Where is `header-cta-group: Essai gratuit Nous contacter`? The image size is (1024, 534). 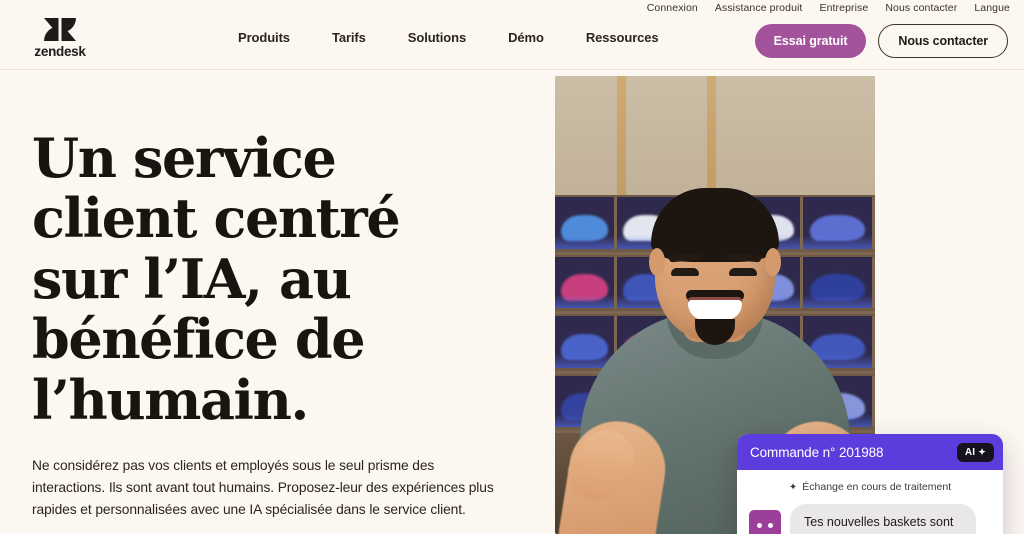
header-cta-group: Essai gratuit Nous contacter is located at coordinates (881, 41).